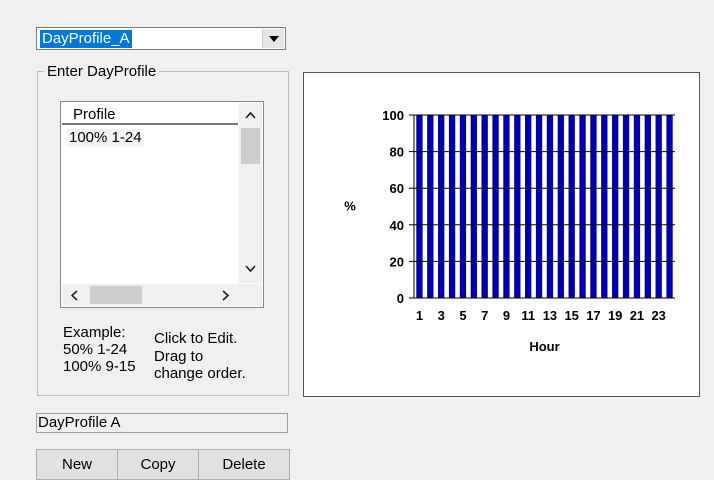 This screenshot has width=714, height=480. What do you see at coordinates (544, 346) in the screenshot?
I see `x-axis-label: Hour` at bounding box center [544, 346].